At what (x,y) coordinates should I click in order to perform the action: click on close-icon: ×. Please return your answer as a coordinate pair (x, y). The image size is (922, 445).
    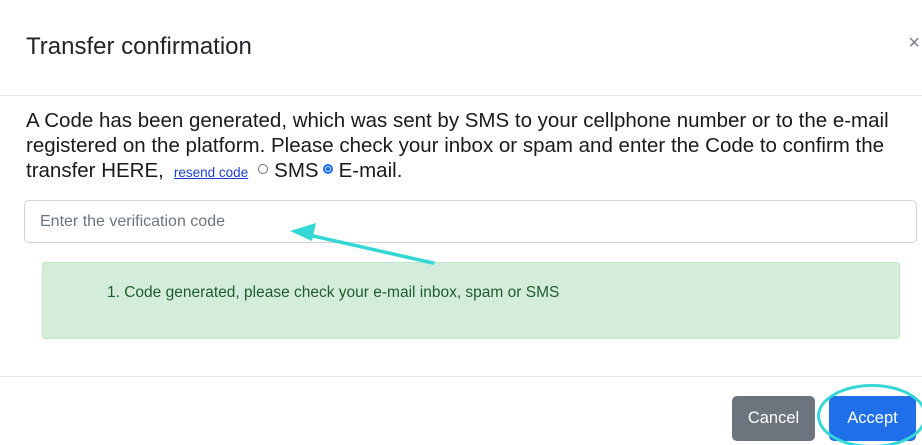
    Looking at the image, I should click on (914, 43).